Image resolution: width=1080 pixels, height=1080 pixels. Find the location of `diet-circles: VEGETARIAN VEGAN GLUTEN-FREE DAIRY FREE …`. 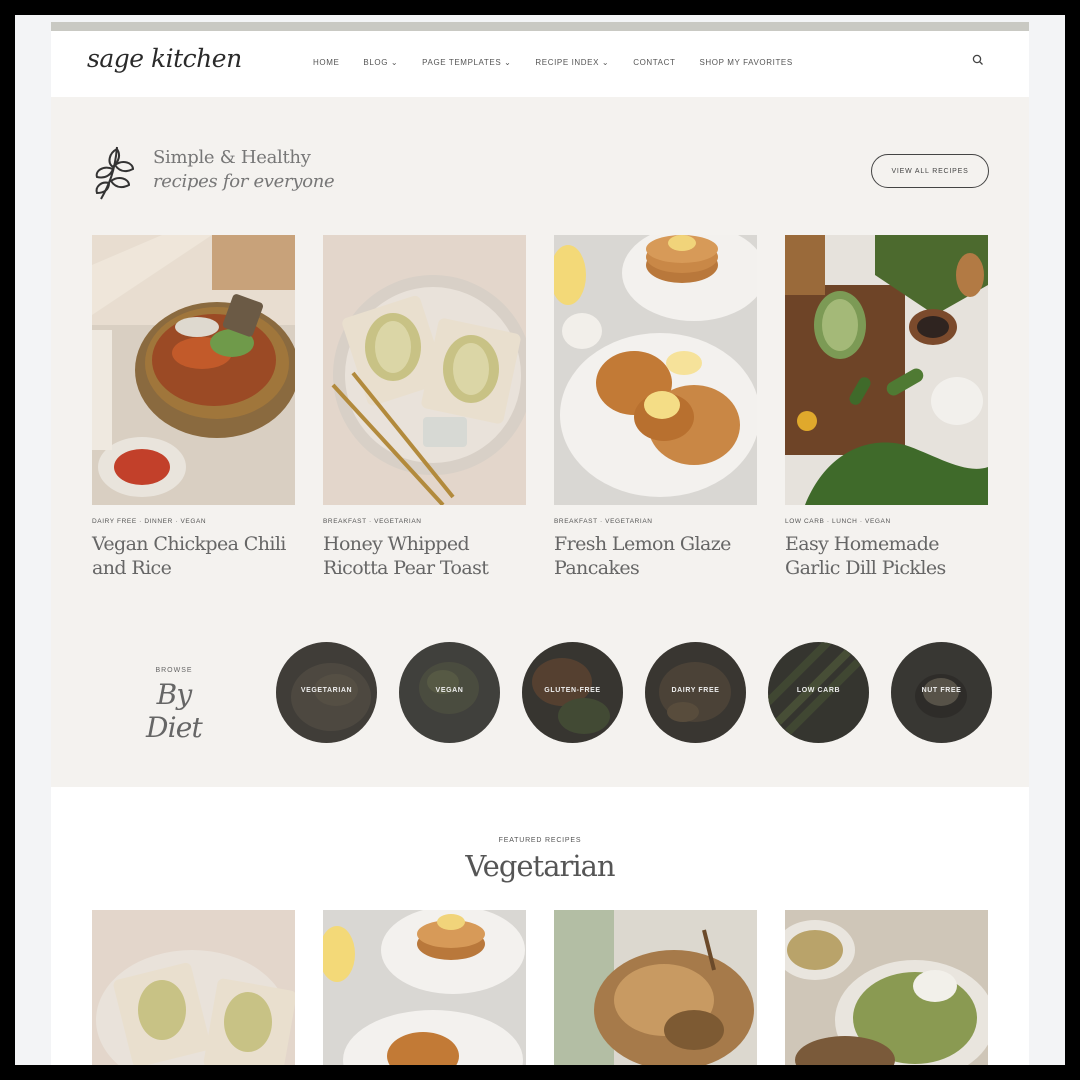

diet-circles: VEGETARIAN VEGAN GLUTEN-FREE DAIRY FREE … is located at coordinates (634, 692).